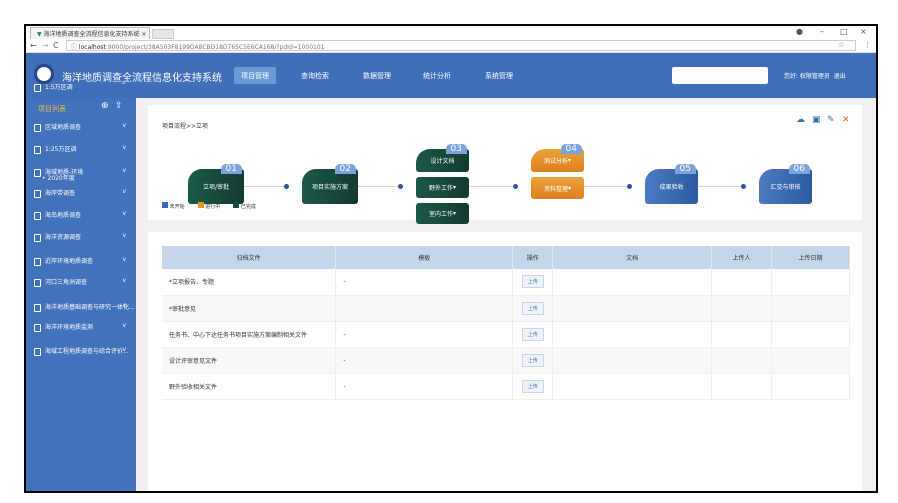  I want to click on workflow-substep-dropdown: 资料整理 ▾, so click(557, 188).